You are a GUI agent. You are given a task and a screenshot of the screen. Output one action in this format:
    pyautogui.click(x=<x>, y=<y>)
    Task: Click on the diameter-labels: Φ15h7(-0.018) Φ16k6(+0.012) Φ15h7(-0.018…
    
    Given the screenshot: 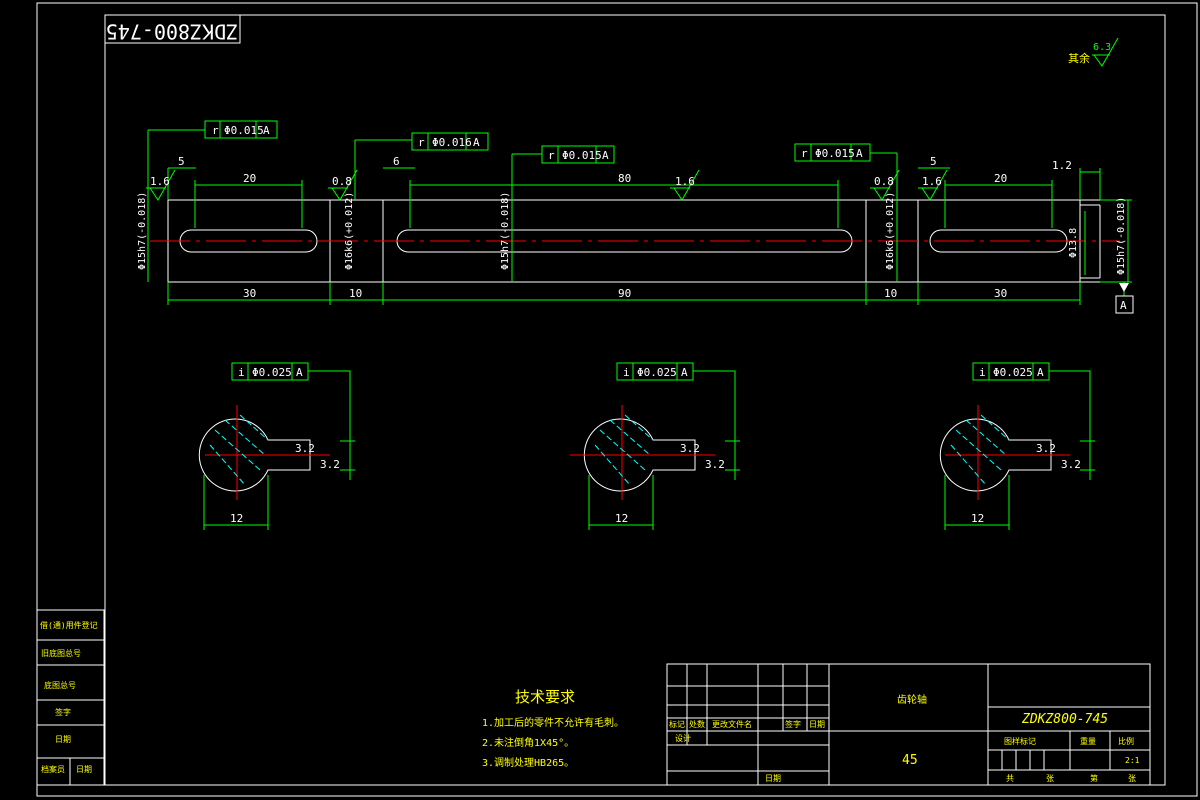 What is the action you would take?
    pyautogui.click(x=632, y=233)
    